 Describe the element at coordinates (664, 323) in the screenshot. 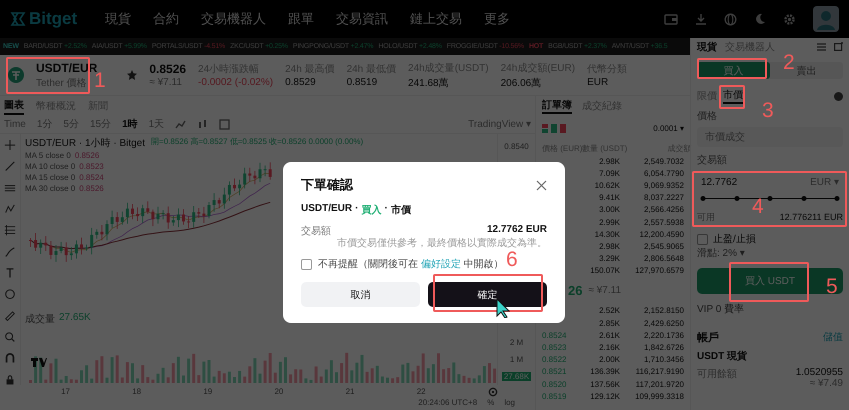

I see `bid-total: 2,429.6250` at that location.